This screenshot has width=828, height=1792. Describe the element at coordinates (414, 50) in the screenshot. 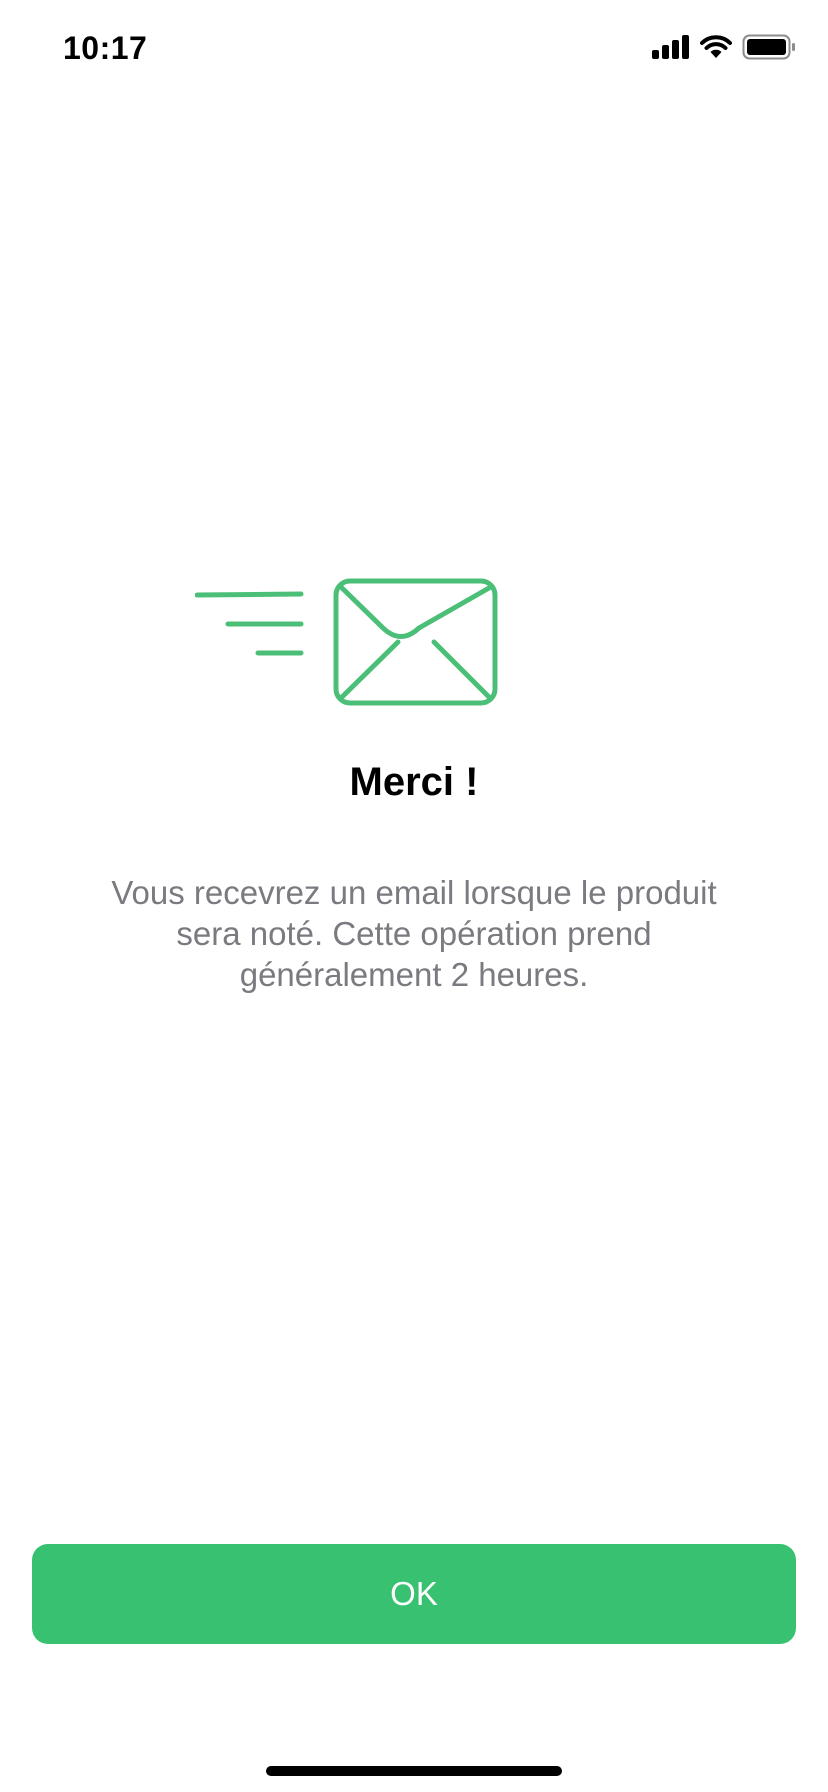

I see `status-bar: 10:17` at that location.